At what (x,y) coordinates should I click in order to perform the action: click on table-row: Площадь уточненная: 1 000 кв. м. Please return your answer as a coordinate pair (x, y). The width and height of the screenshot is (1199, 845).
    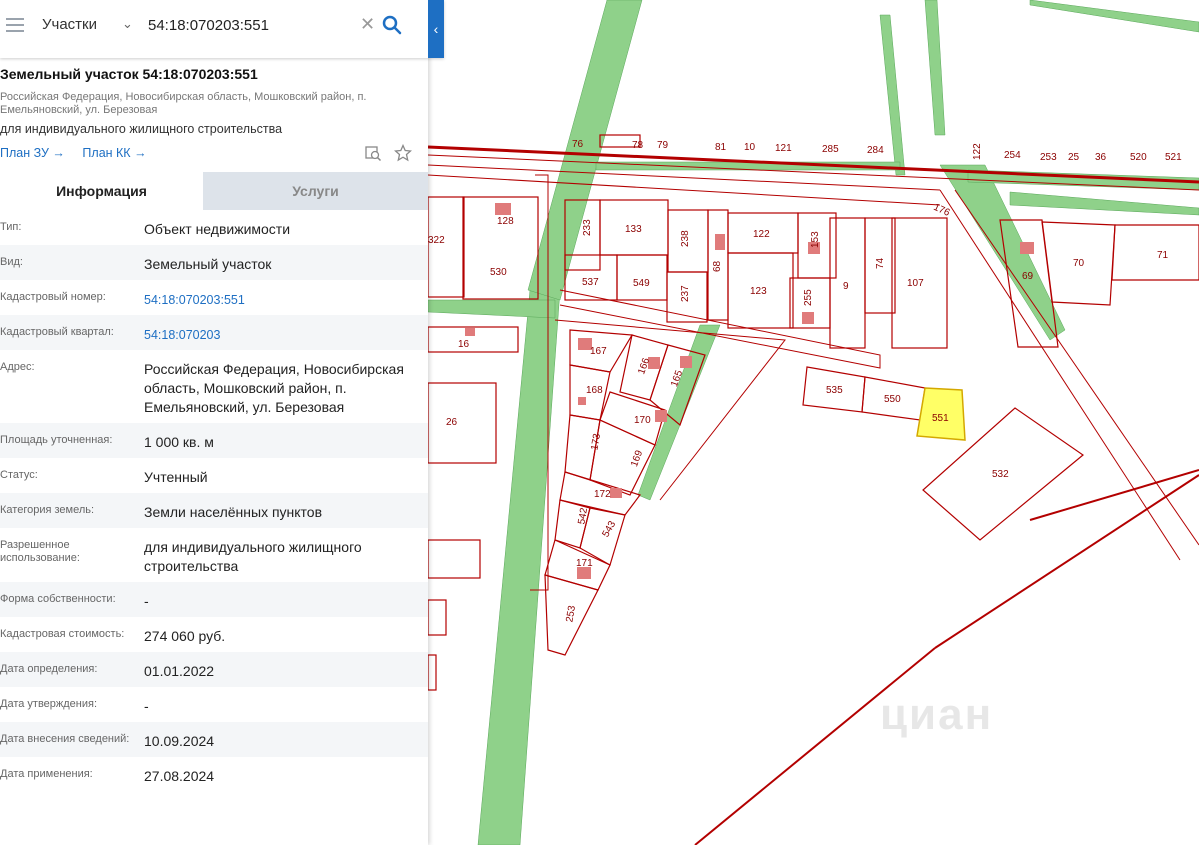
    Looking at the image, I should click on (214, 440).